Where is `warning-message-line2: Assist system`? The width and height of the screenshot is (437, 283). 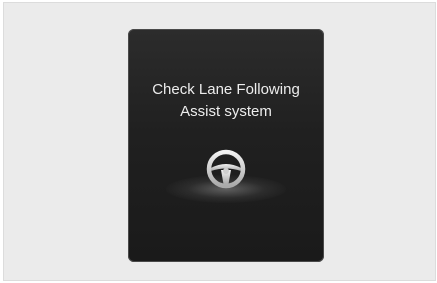
warning-message-line2: Assist system is located at coordinates (226, 111).